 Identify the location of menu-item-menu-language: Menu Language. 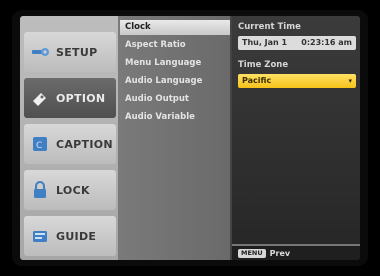
(175, 63).